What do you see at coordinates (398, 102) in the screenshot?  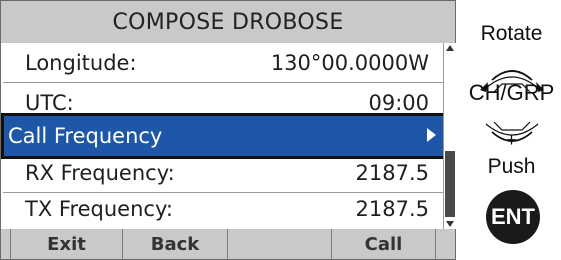 I see `utc-value: 09:00` at bounding box center [398, 102].